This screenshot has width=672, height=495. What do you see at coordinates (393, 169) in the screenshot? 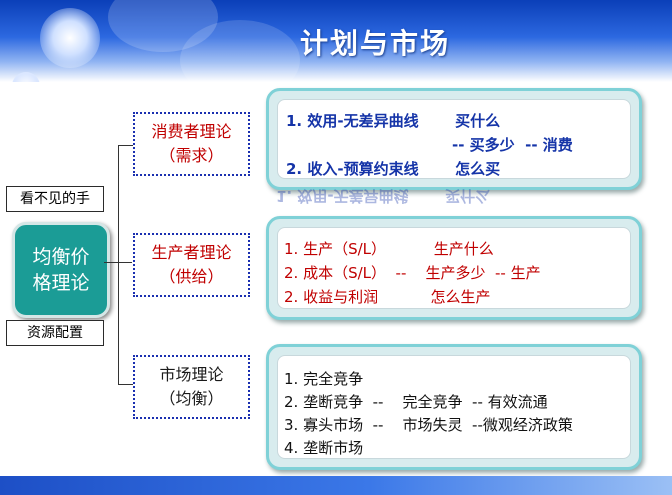
I see `panel-line: 2. 收入-预算约束线 怎么买` at bounding box center [393, 169].